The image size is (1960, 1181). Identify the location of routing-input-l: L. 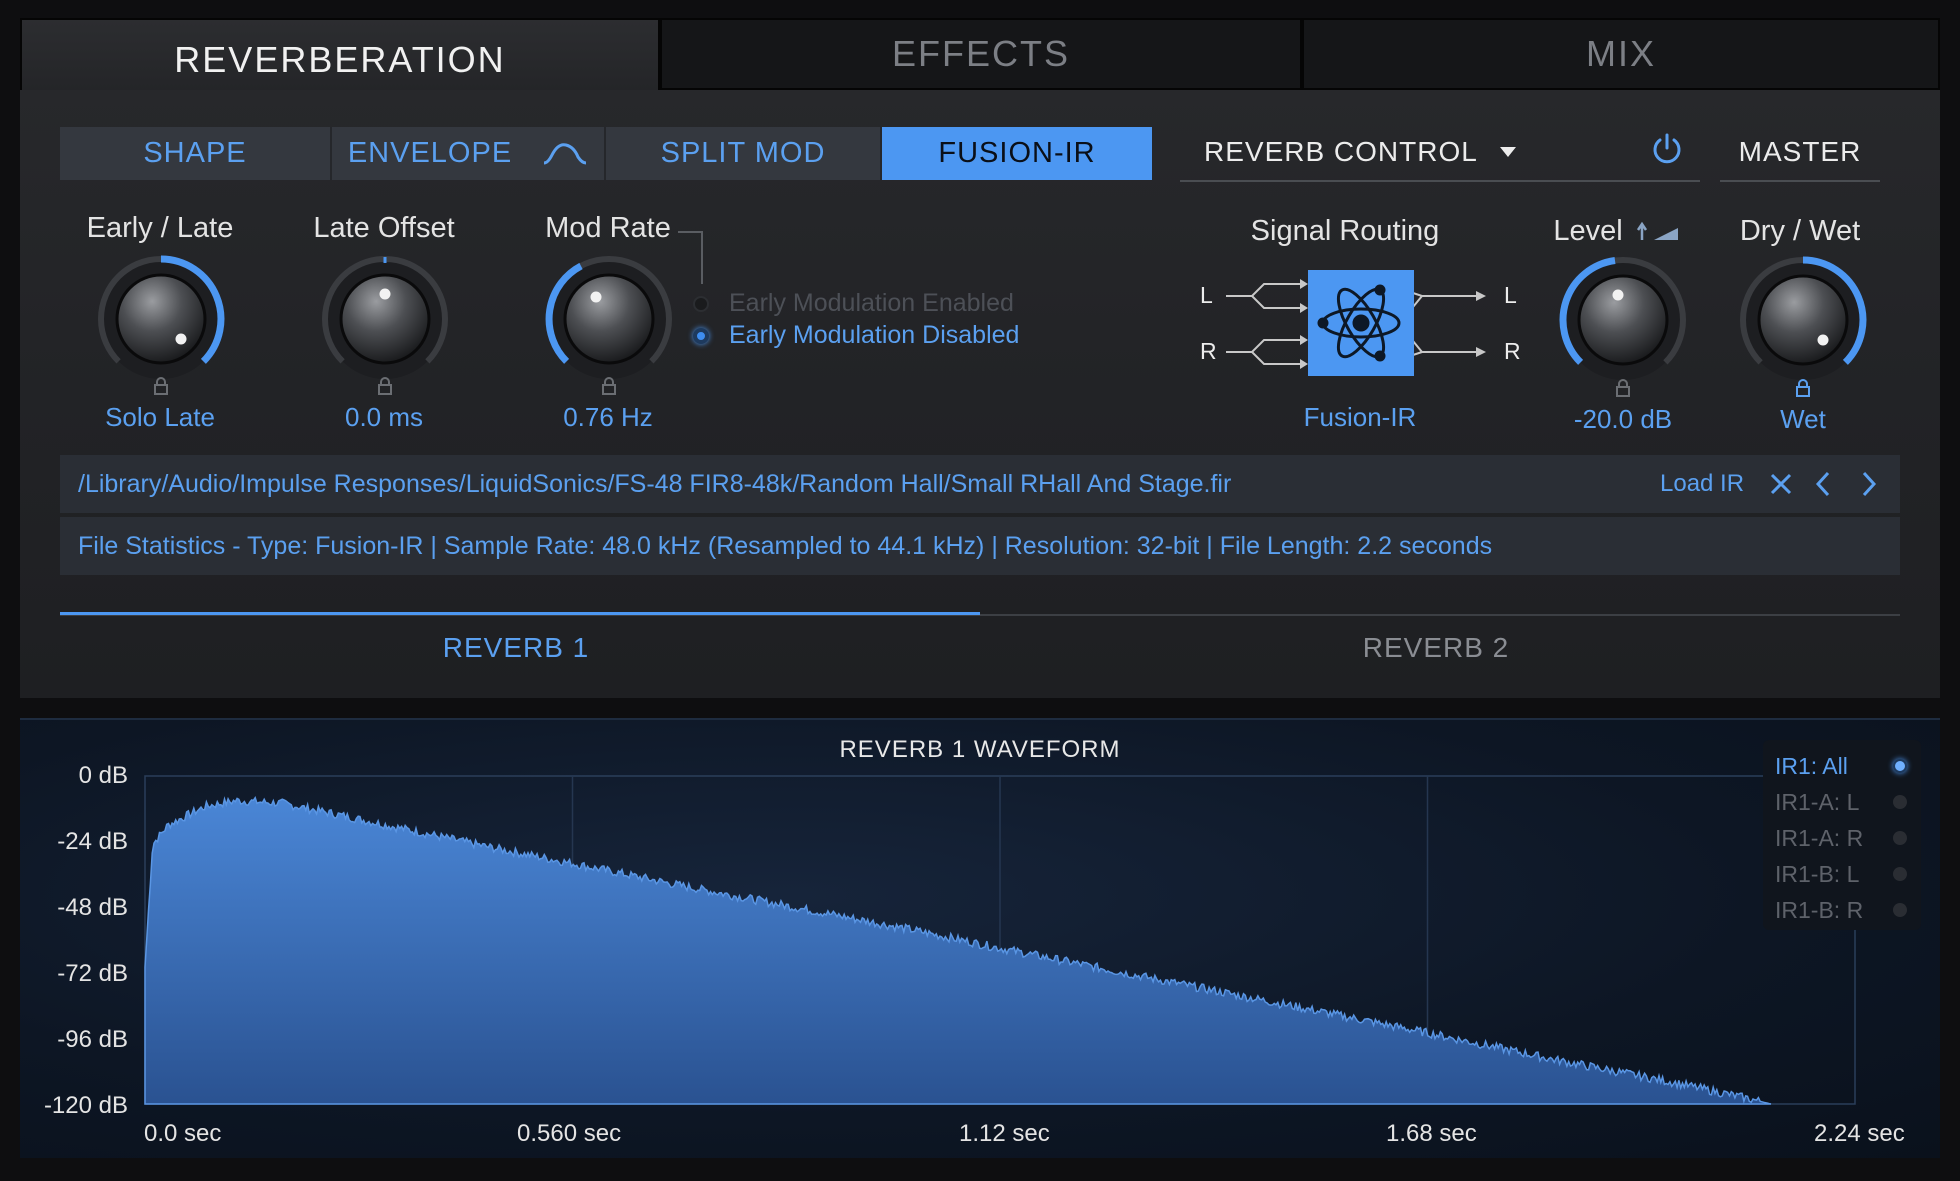
(1206, 295).